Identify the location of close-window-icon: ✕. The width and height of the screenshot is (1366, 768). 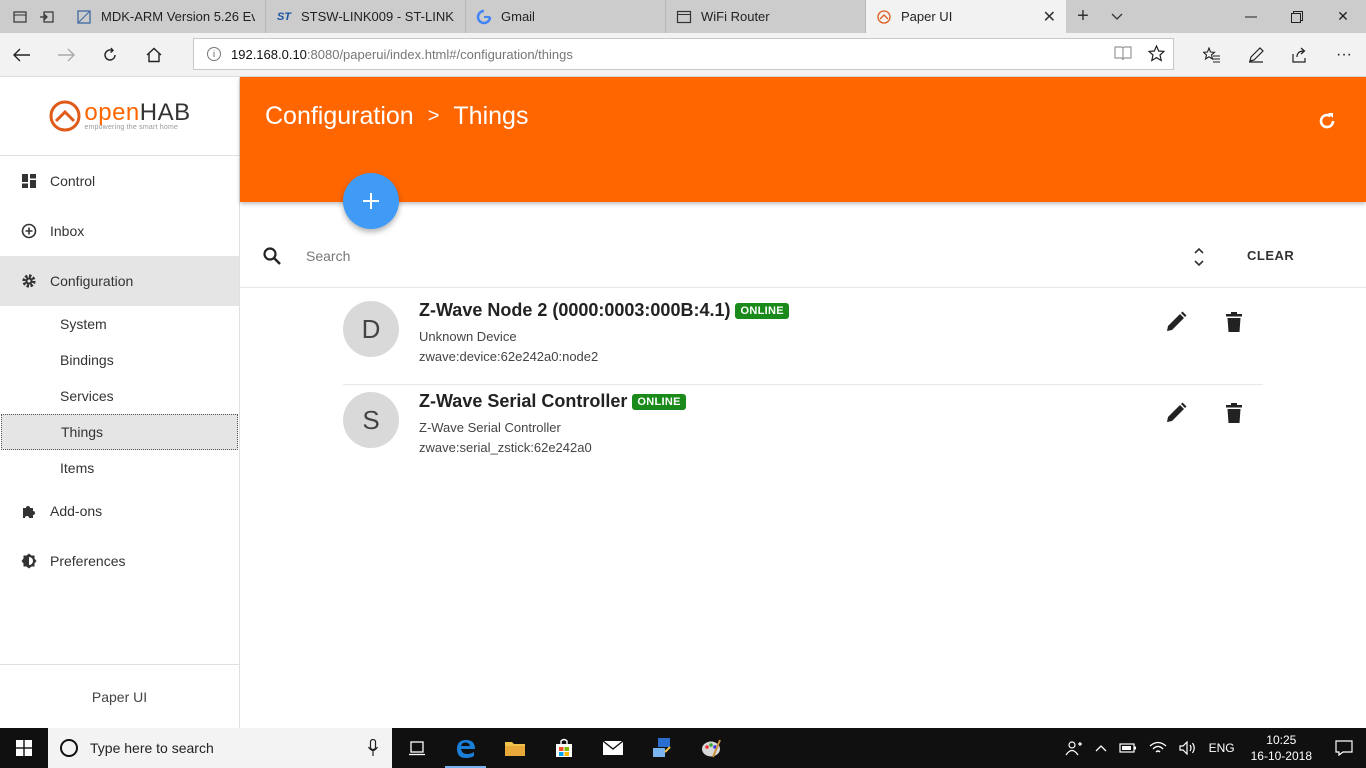
(1343, 16).